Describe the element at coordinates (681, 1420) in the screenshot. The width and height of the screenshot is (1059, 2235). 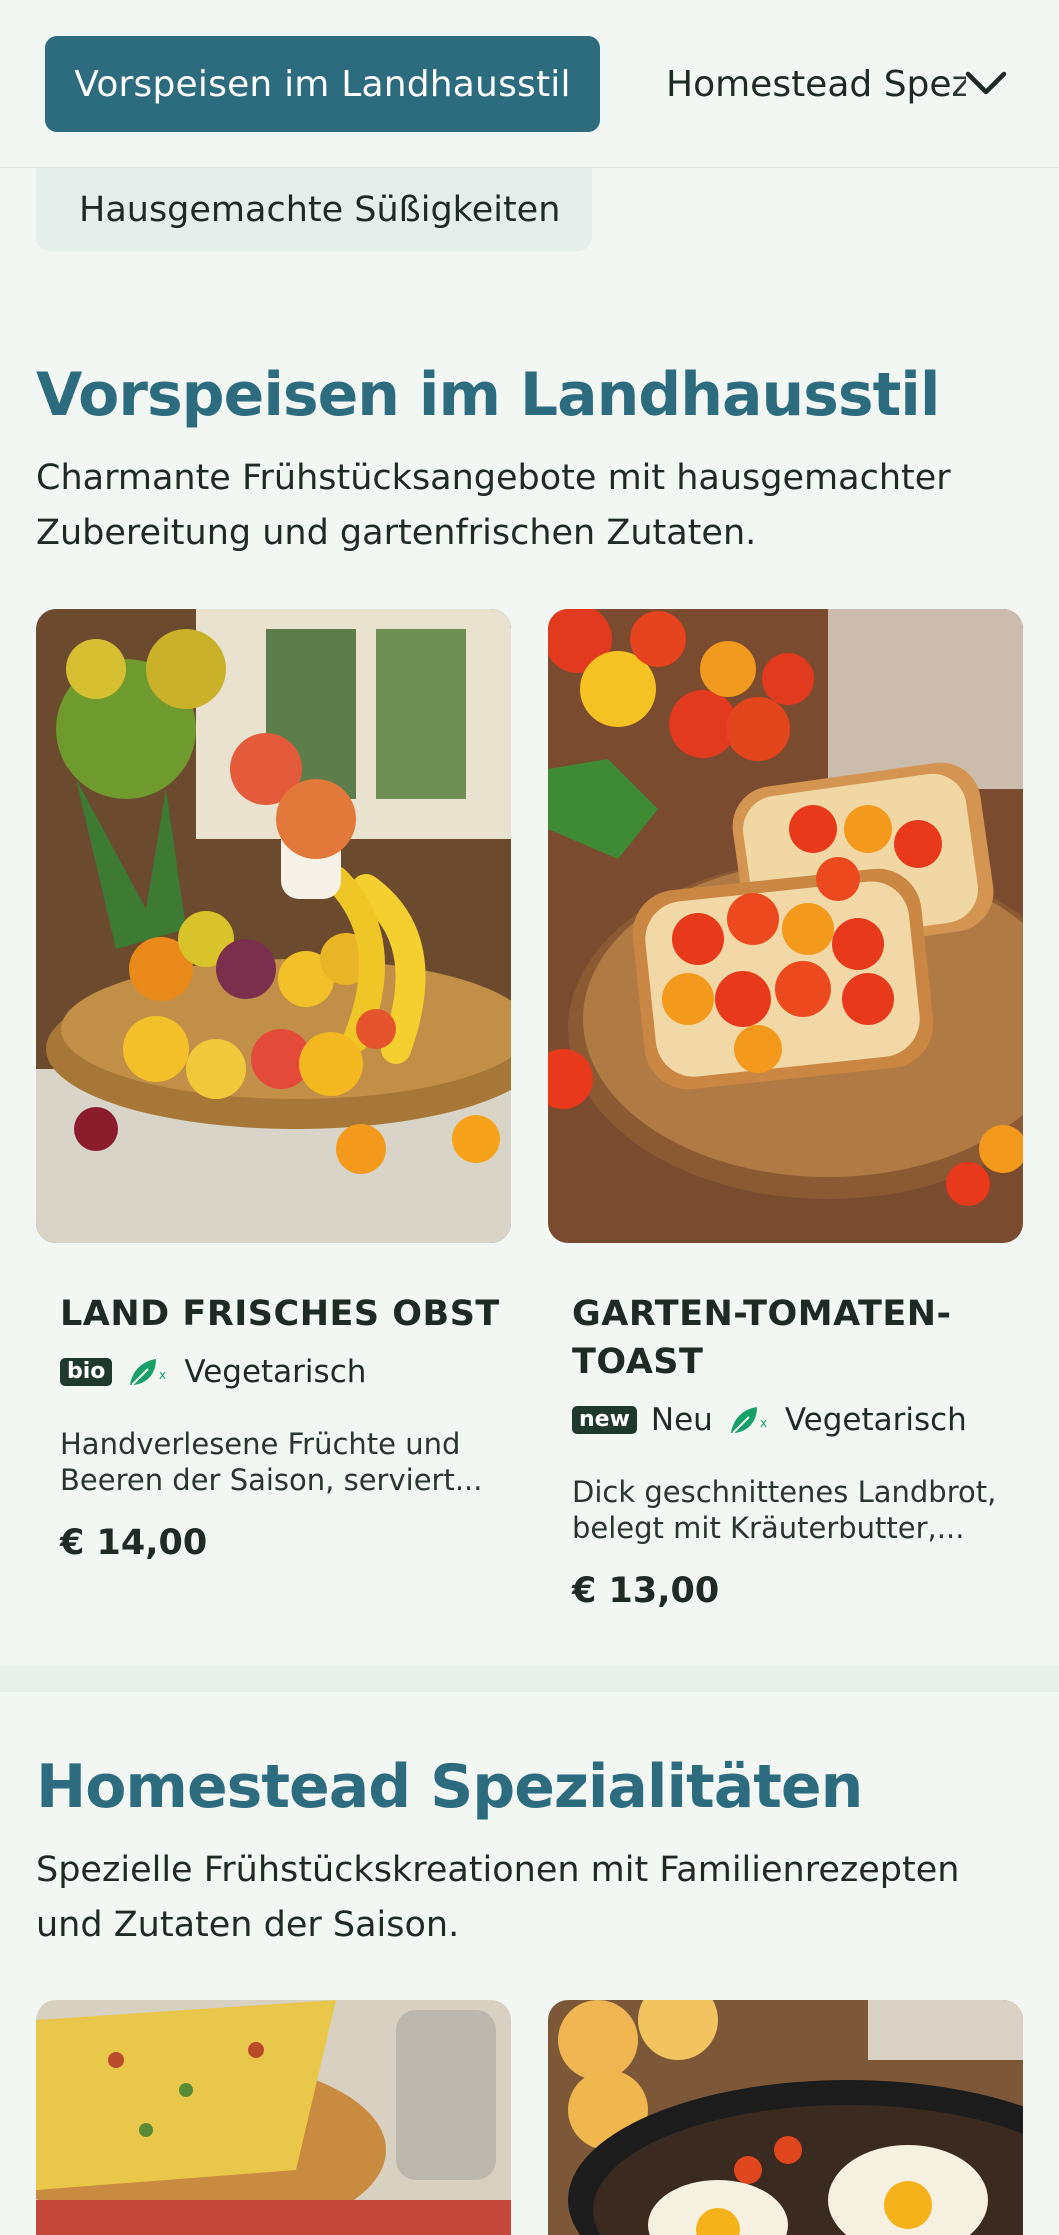
I see `new-label: Neu` at that location.